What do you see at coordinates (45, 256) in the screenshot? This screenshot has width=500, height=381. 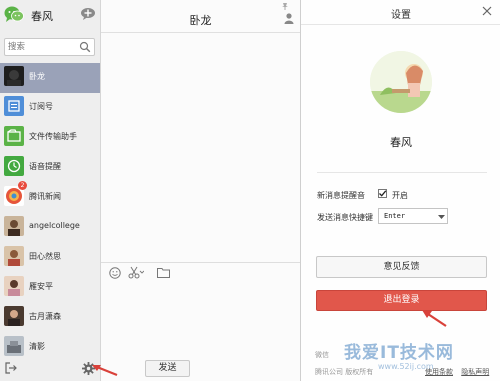 I see `contact-name: 田心然思` at bounding box center [45, 256].